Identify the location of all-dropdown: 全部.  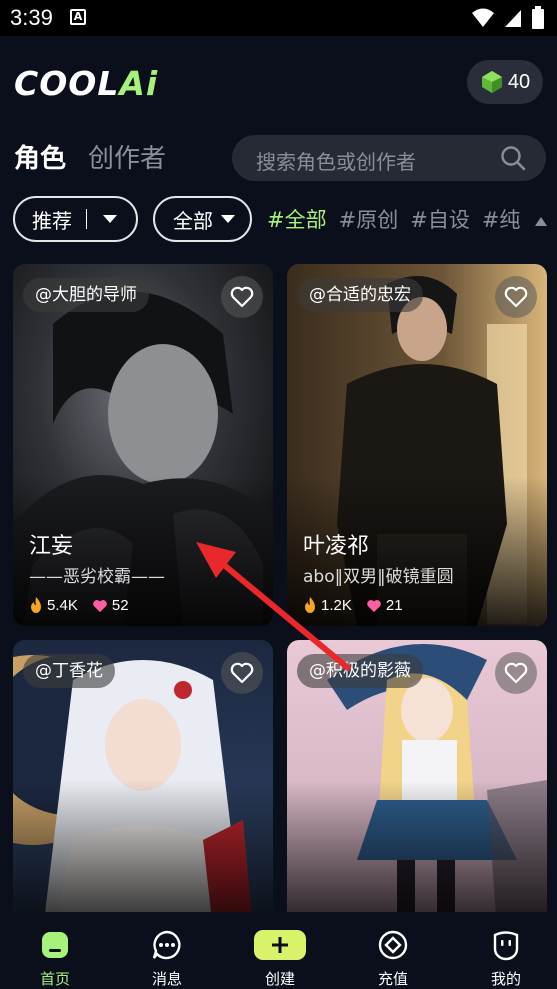
(202, 219).